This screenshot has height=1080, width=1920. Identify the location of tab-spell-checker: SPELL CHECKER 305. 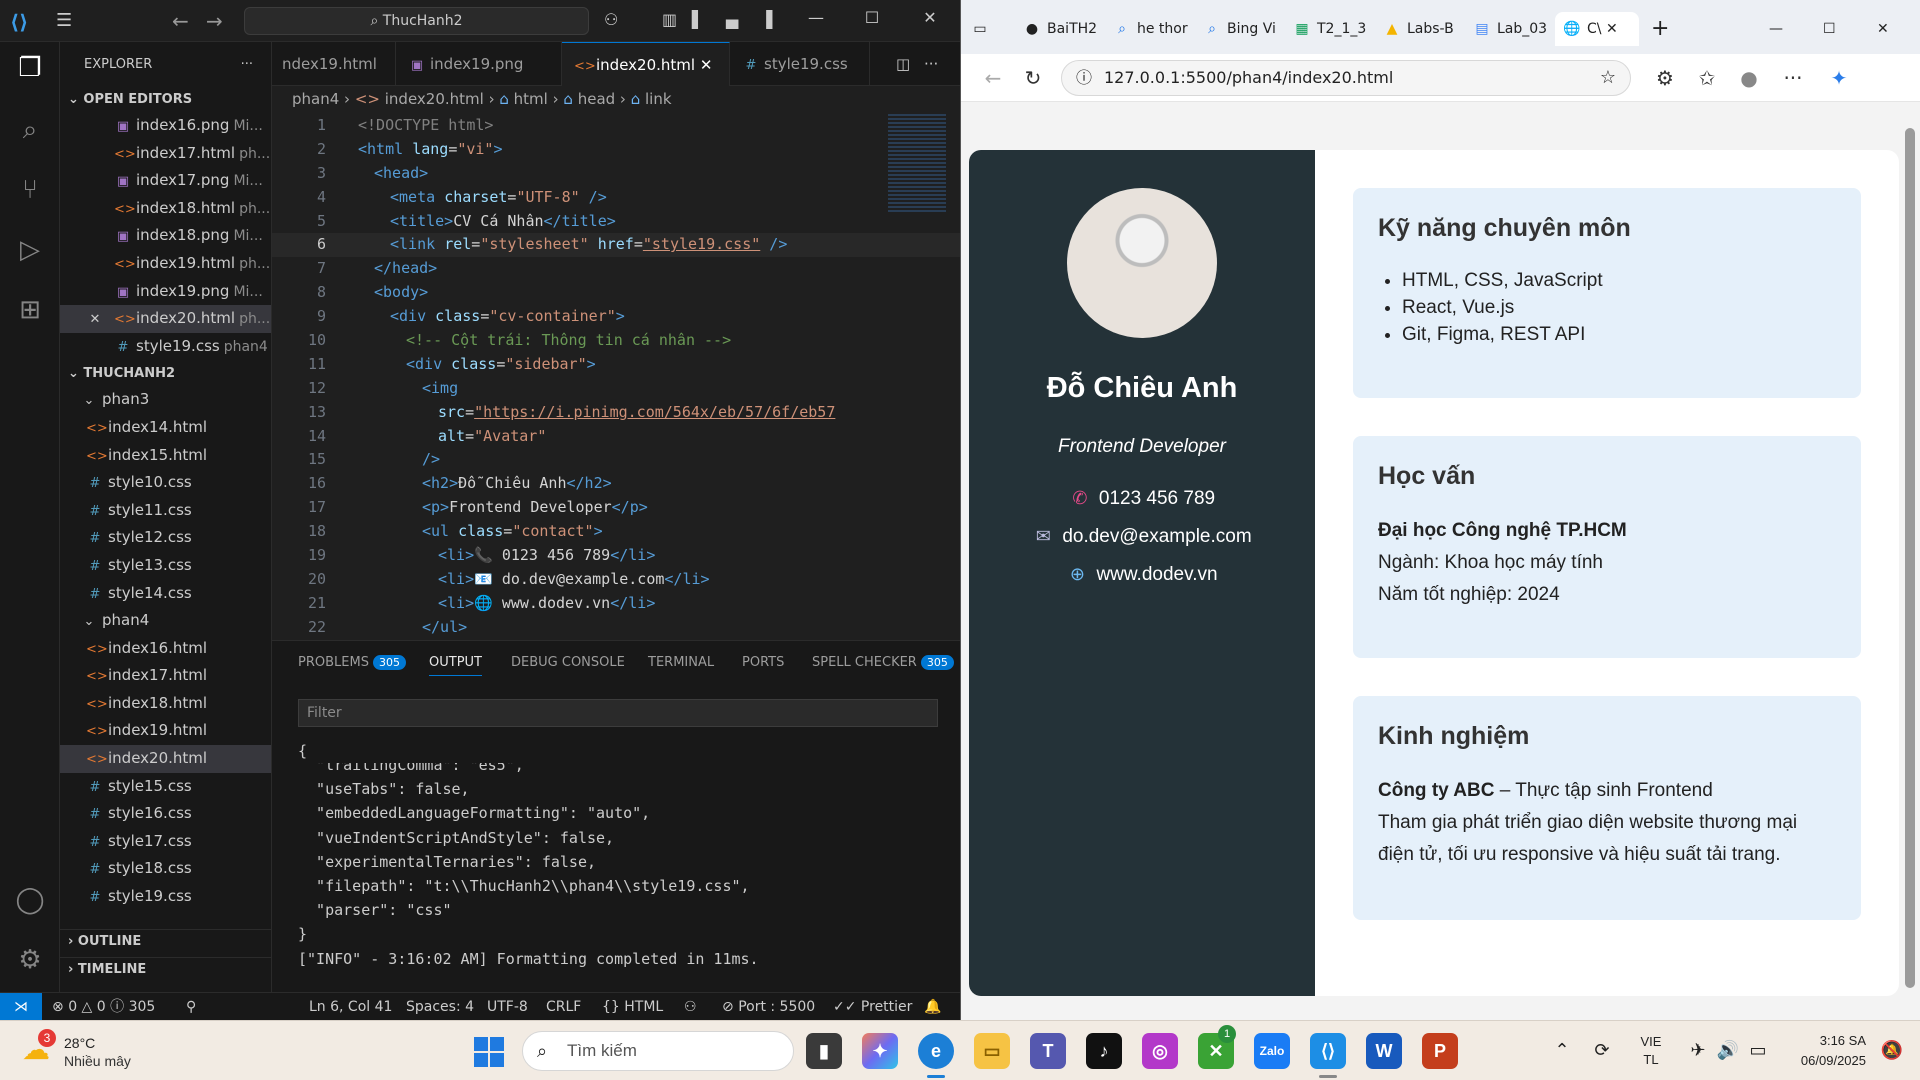
(883, 662).